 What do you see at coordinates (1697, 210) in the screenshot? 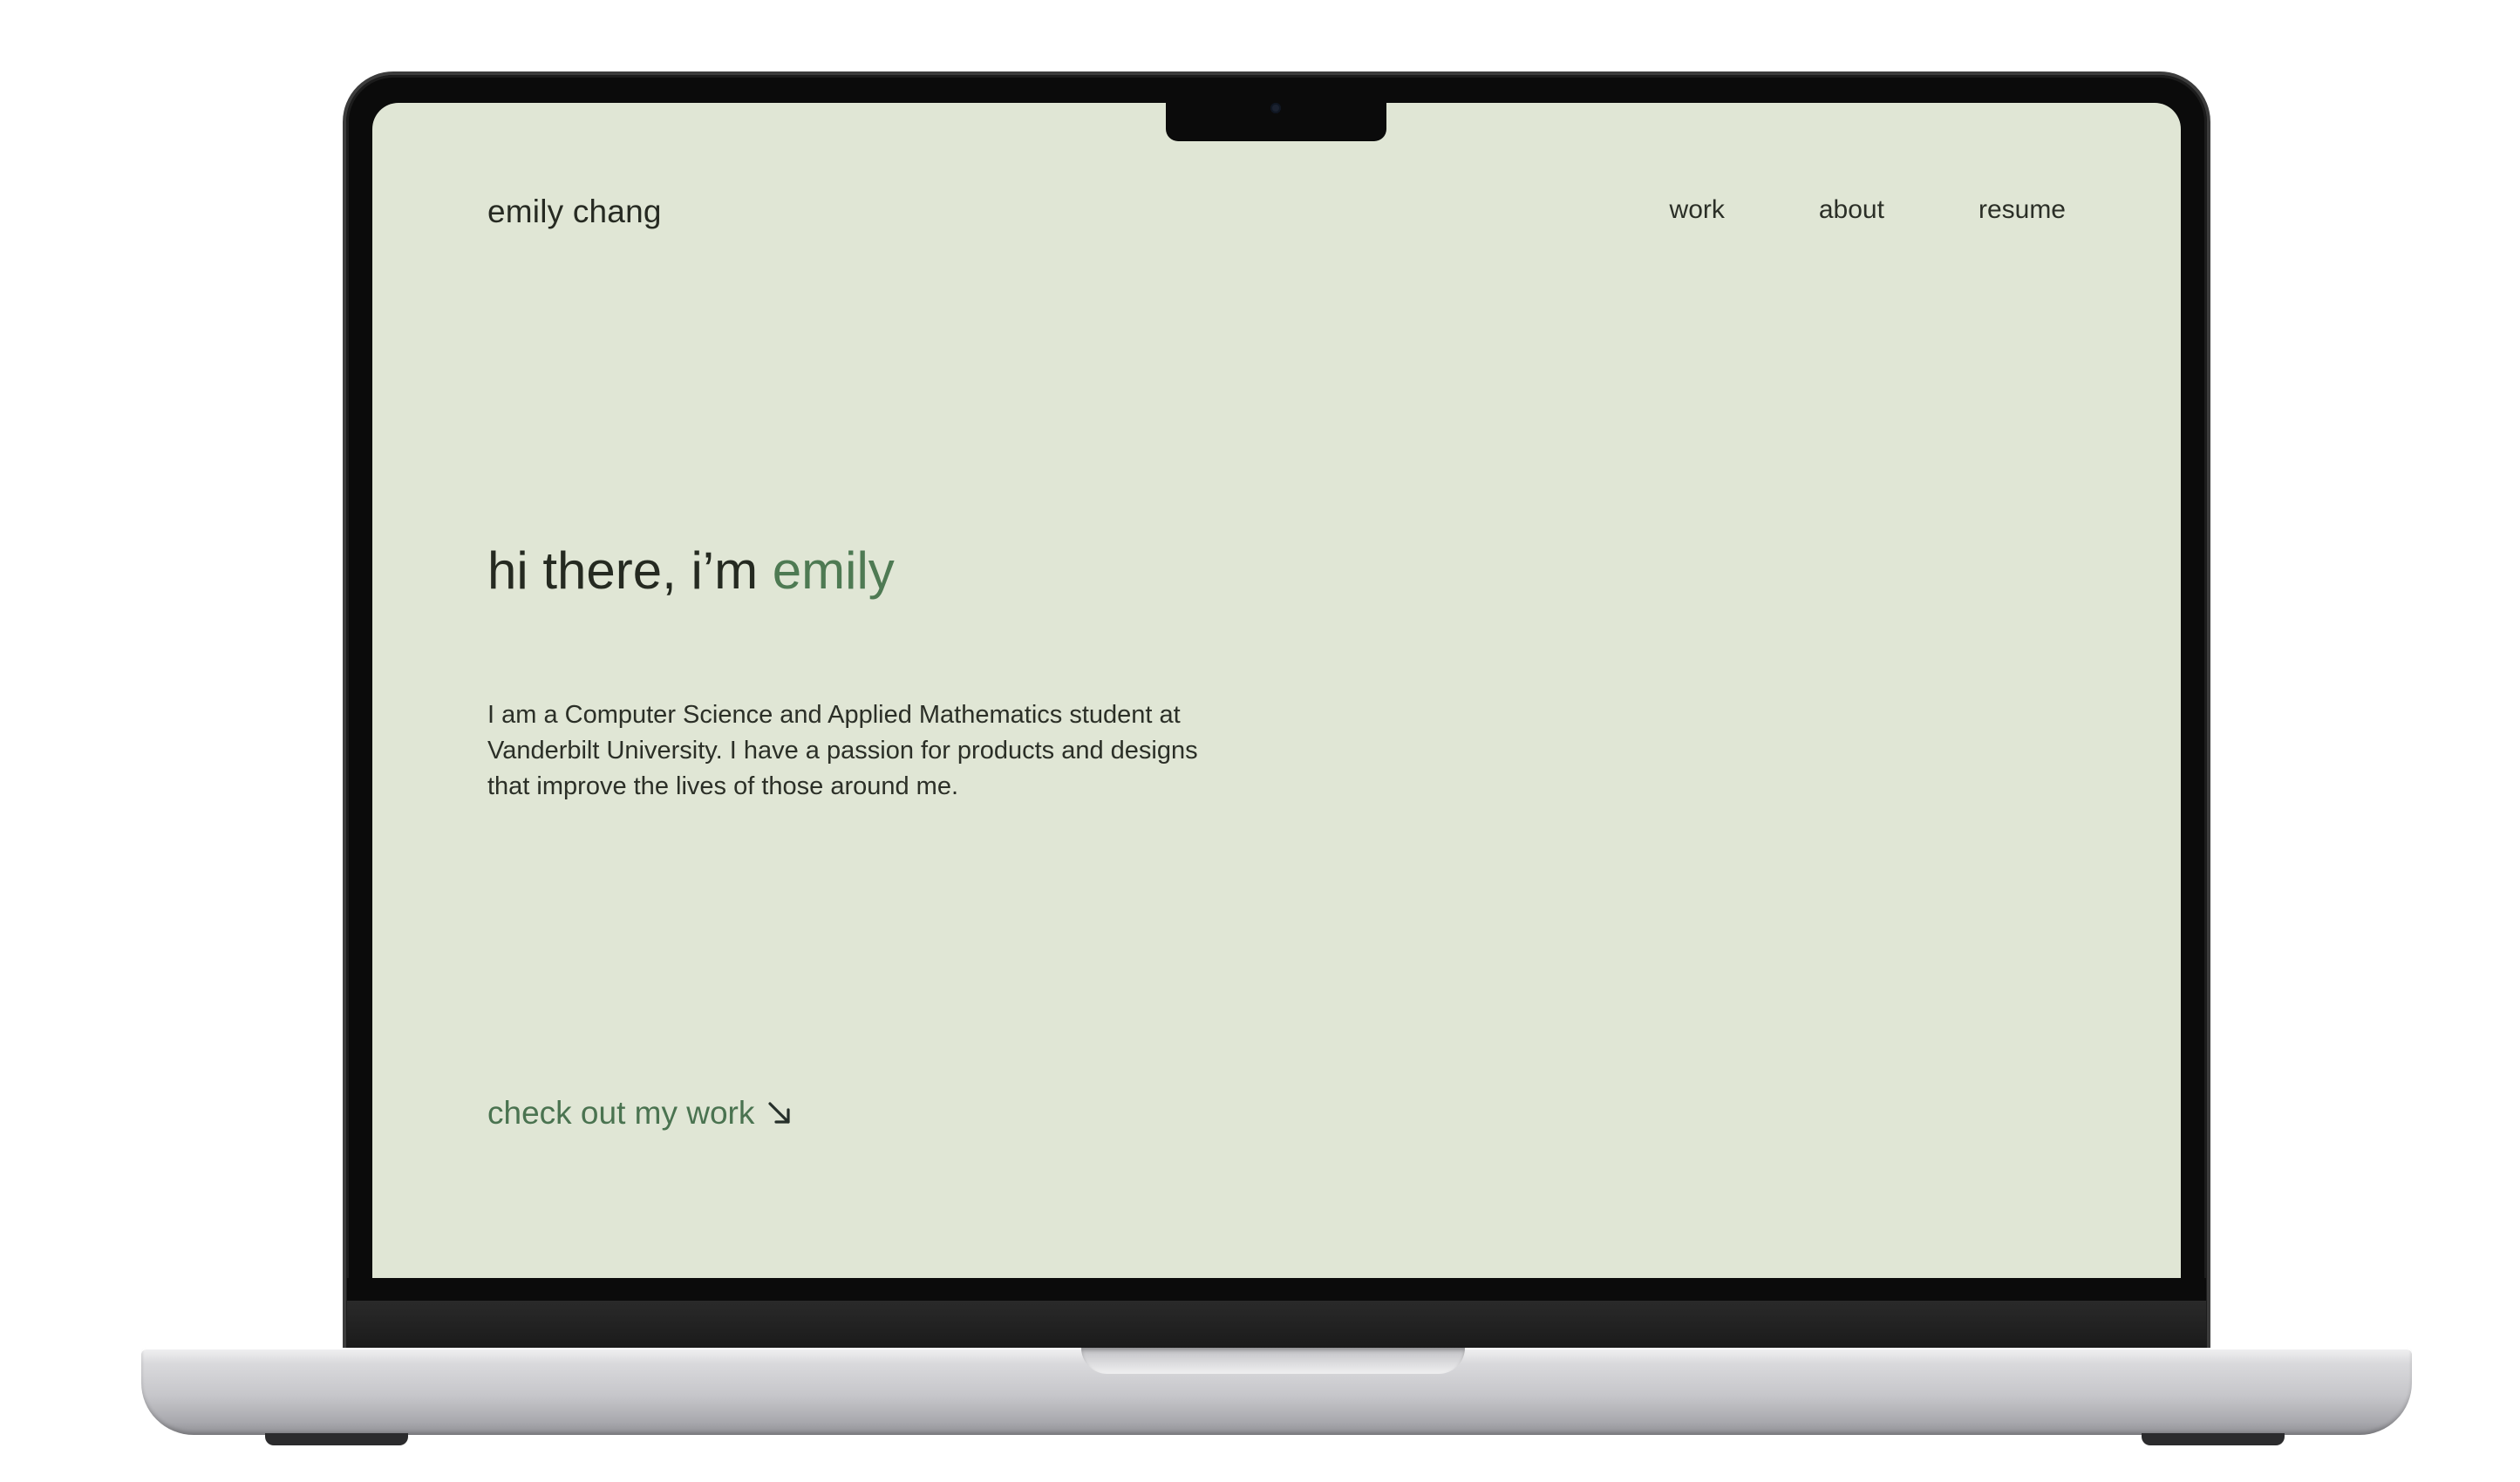
I see `nav-link-work: work` at bounding box center [1697, 210].